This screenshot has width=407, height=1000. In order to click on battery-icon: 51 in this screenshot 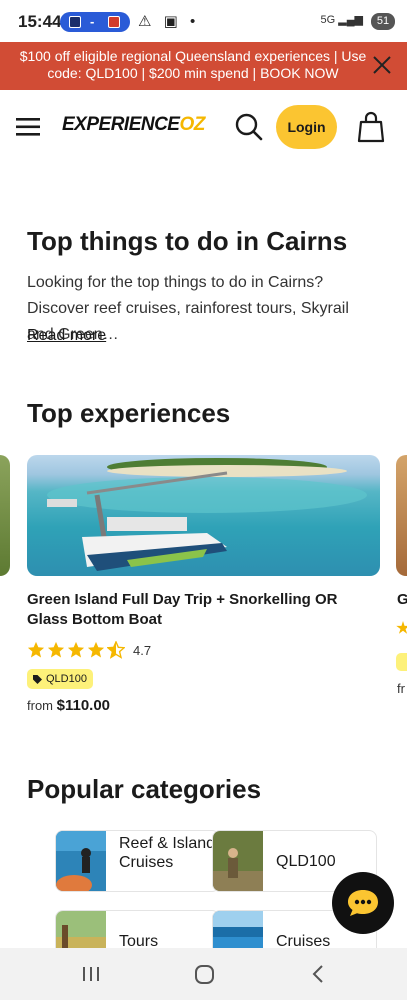, I will do `click(383, 21)`.